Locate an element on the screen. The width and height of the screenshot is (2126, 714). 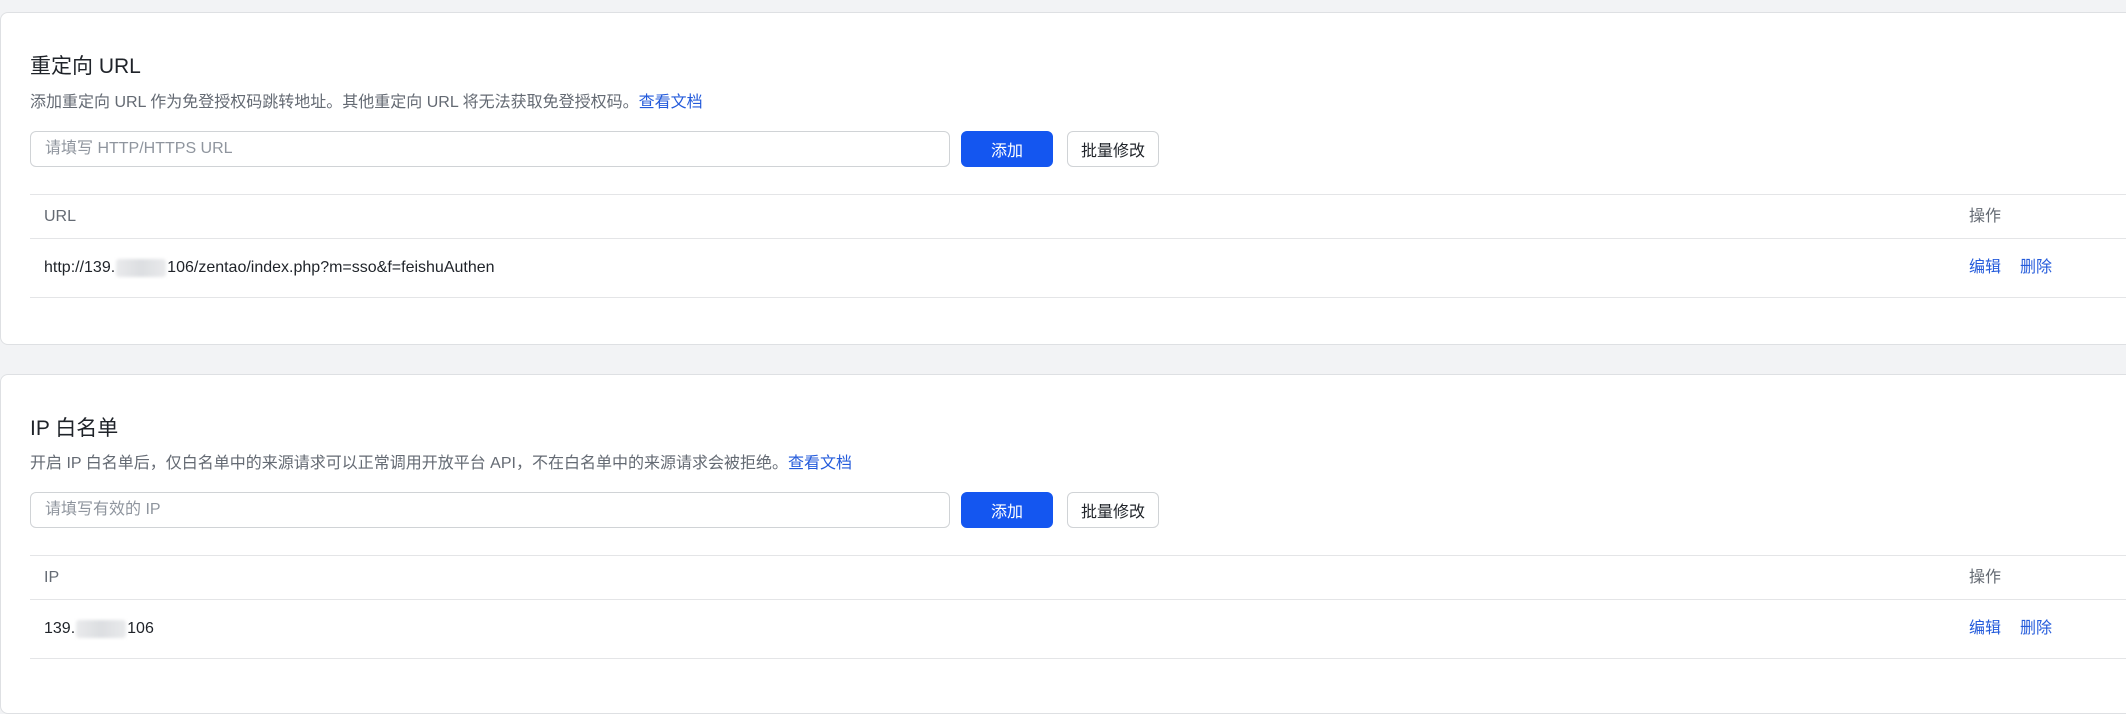
redirect-url-input is located at coordinates (490, 149).